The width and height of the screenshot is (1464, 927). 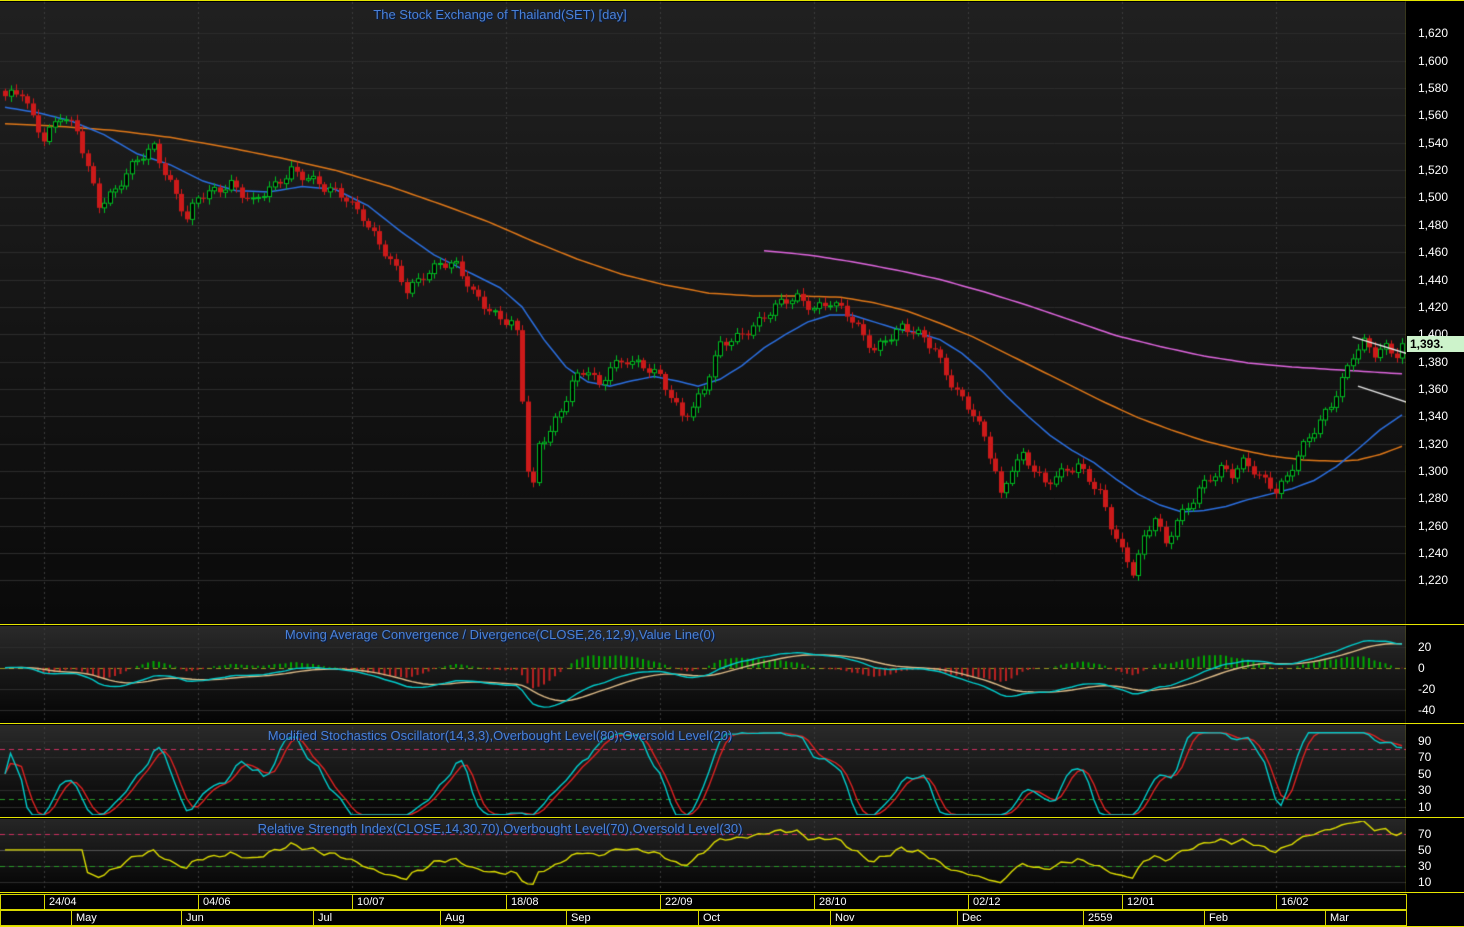 I want to click on y-axis-label: 1,440, so click(x=1433, y=279).